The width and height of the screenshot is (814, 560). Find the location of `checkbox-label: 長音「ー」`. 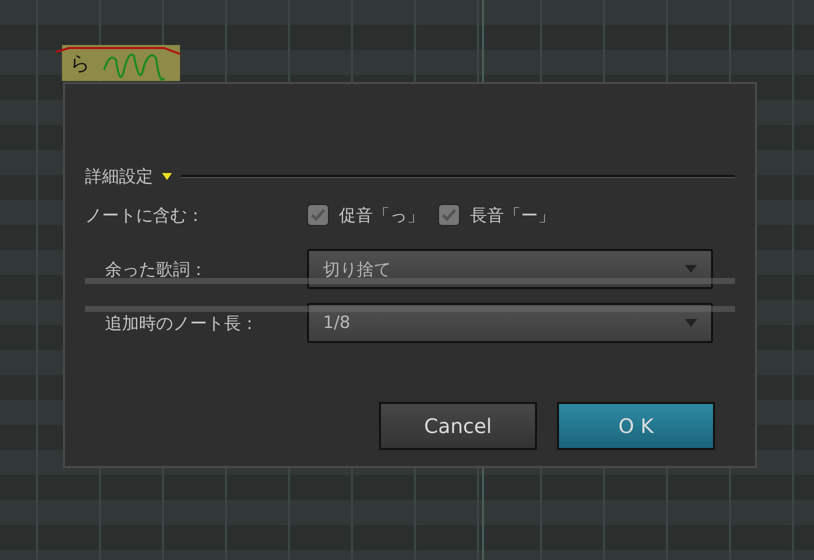

checkbox-label: 長音「ー」 is located at coordinates (512, 215).